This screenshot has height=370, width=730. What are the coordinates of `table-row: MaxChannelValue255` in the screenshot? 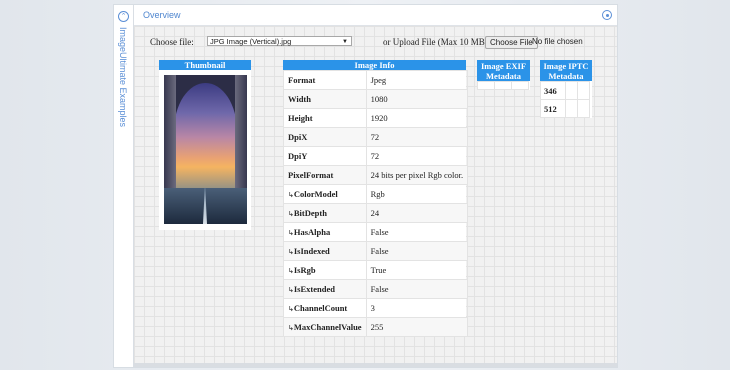 It's located at (376, 327).